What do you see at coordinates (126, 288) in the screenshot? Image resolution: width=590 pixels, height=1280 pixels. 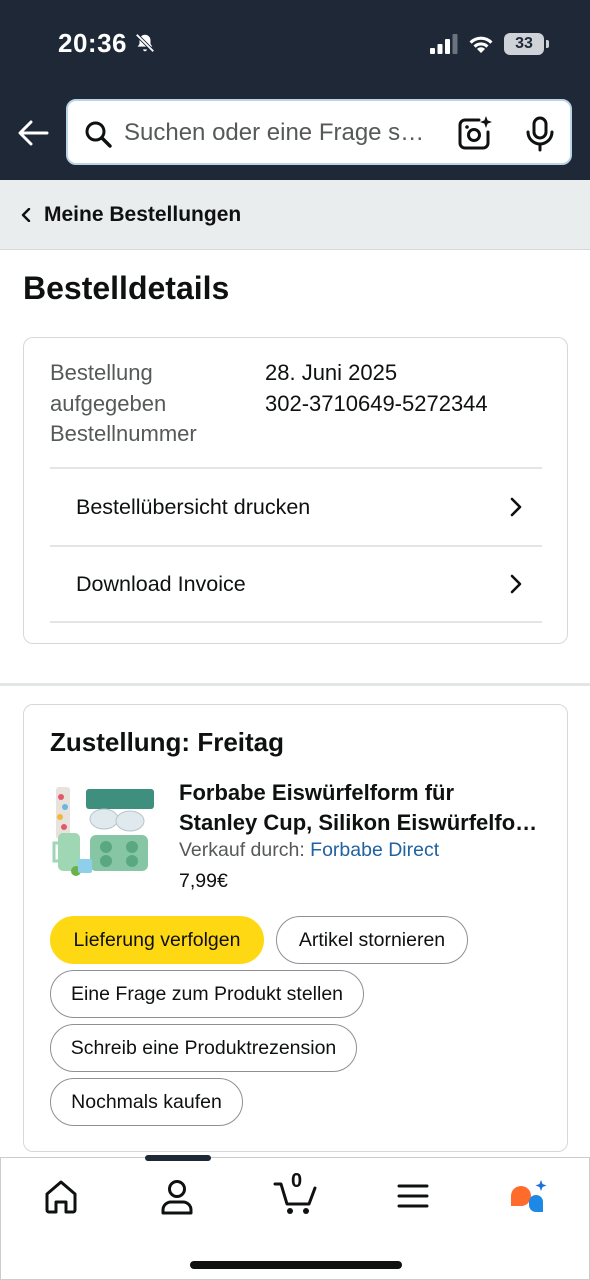 I see `page-title: Bestelldetails` at bounding box center [126, 288].